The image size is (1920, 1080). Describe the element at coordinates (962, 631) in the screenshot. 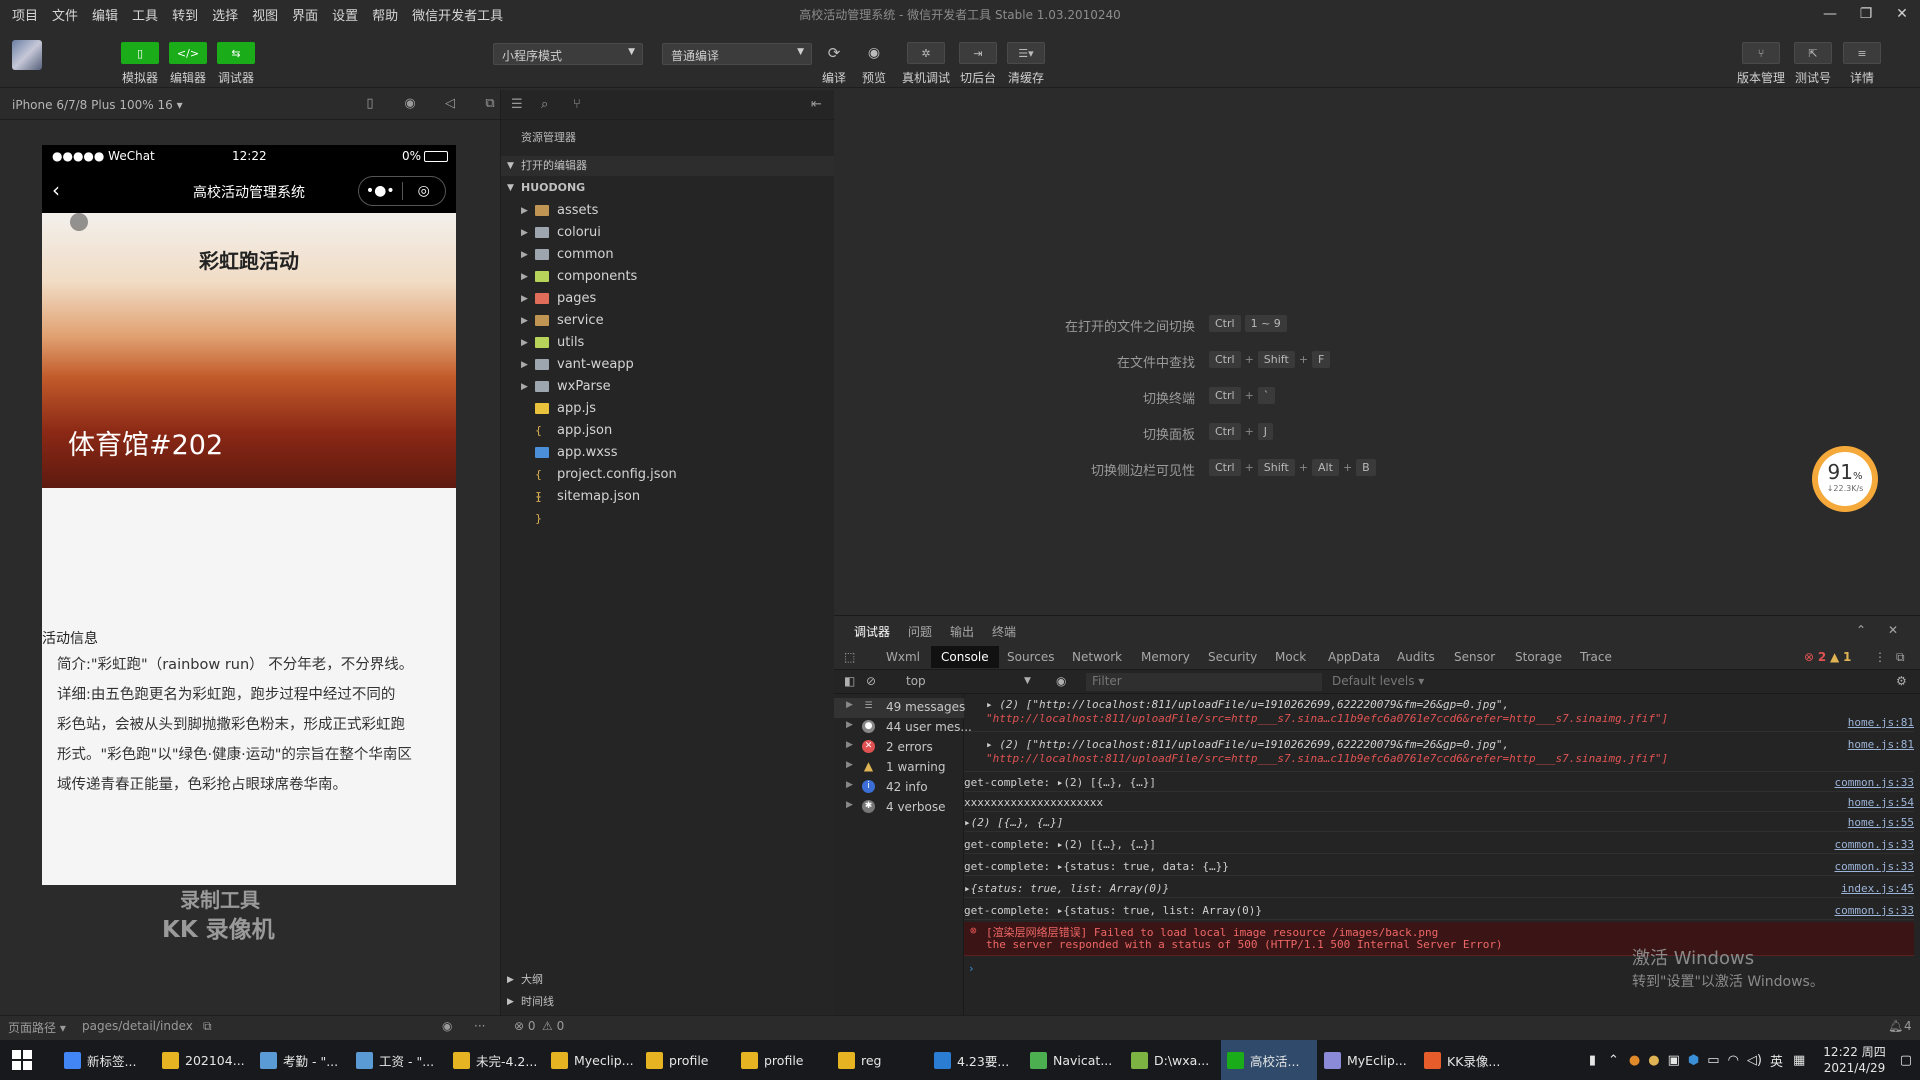

I see `tab-output: 输出` at that location.